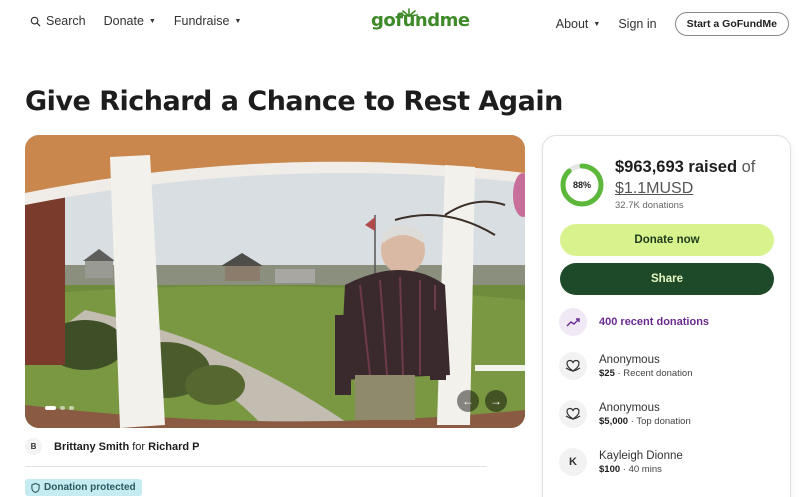 Image resolution: width=799 pixels, height=497 pixels. What do you see at coordinates (50, 408) in the screenshot?
I see `slide-dot-active` at bounding box center [50, 408].